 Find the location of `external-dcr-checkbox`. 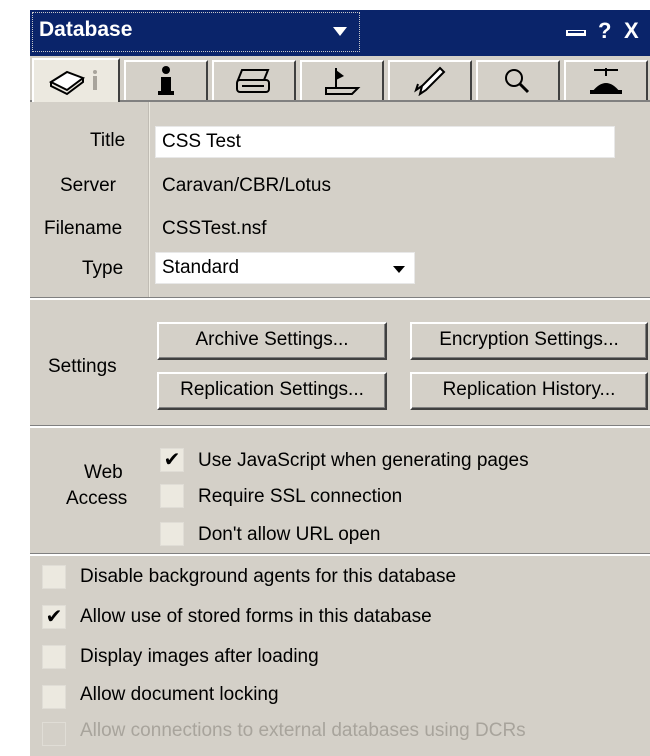

external-dcr-checkbox is located at coordinates (54, 734).